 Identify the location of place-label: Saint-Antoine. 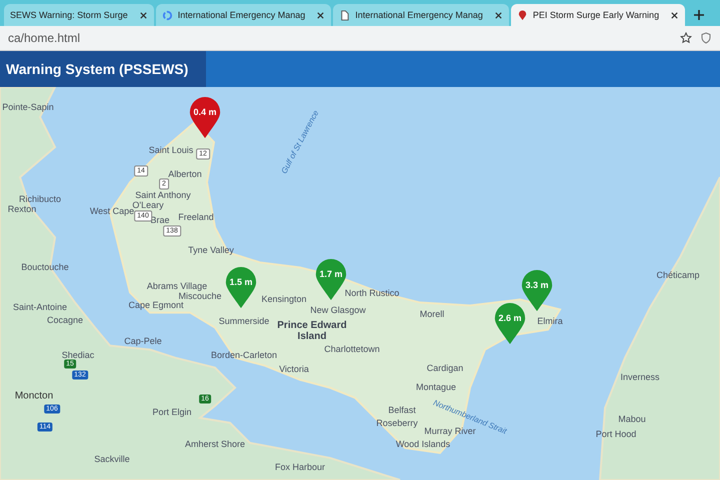
(40, 307).